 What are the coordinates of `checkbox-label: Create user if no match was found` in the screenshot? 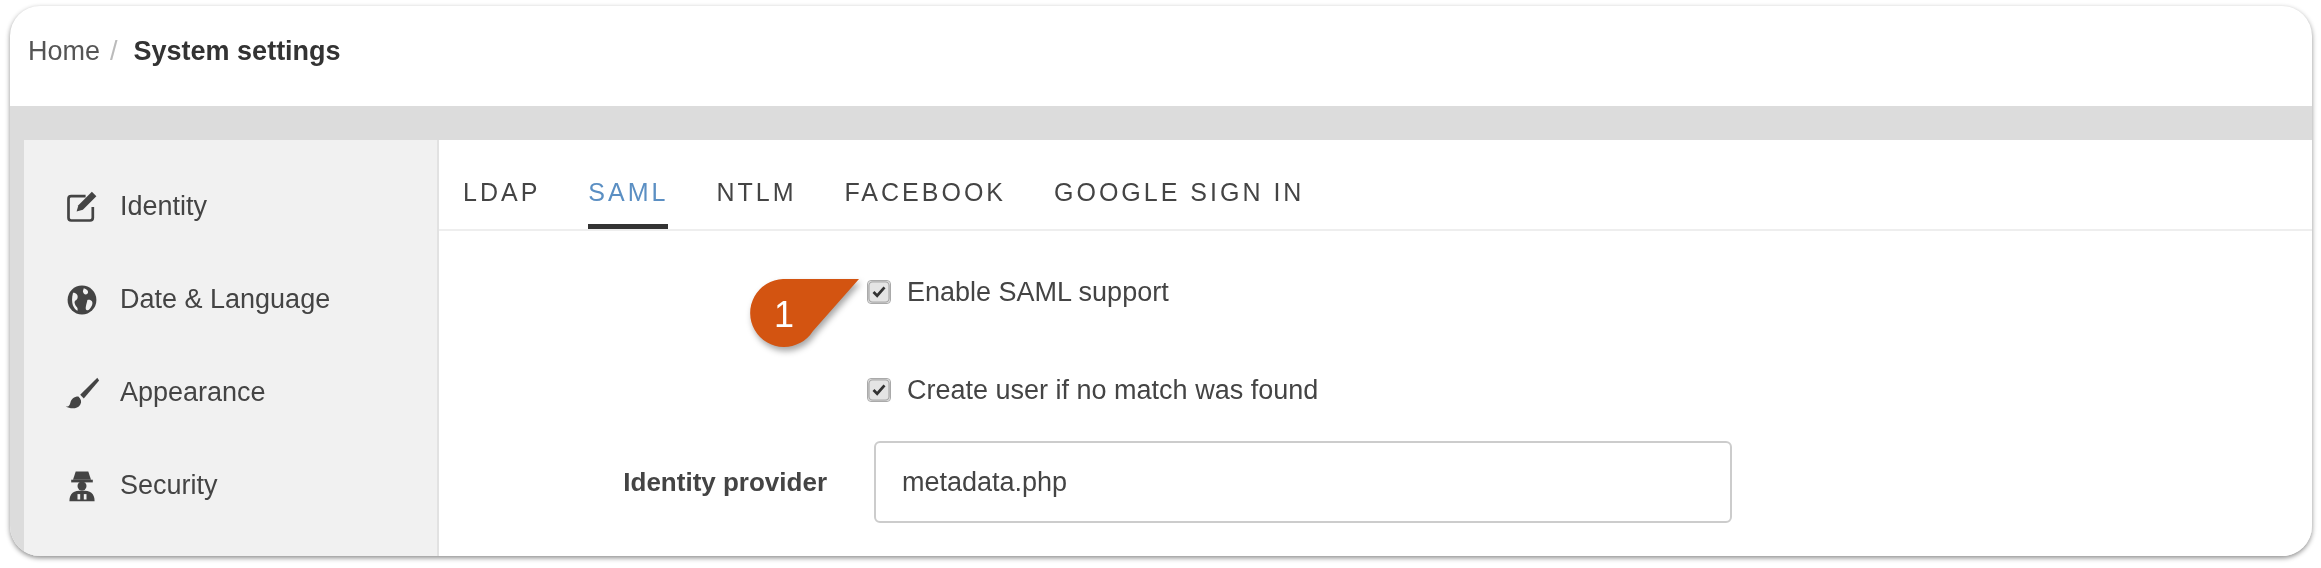 It's located at (1113, 390).